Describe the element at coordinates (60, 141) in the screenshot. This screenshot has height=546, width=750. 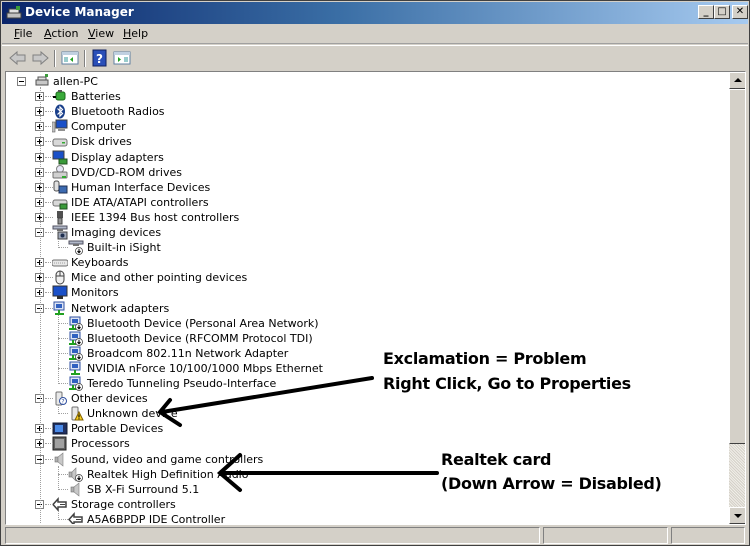
I see `disk-drive-icon` at that location.